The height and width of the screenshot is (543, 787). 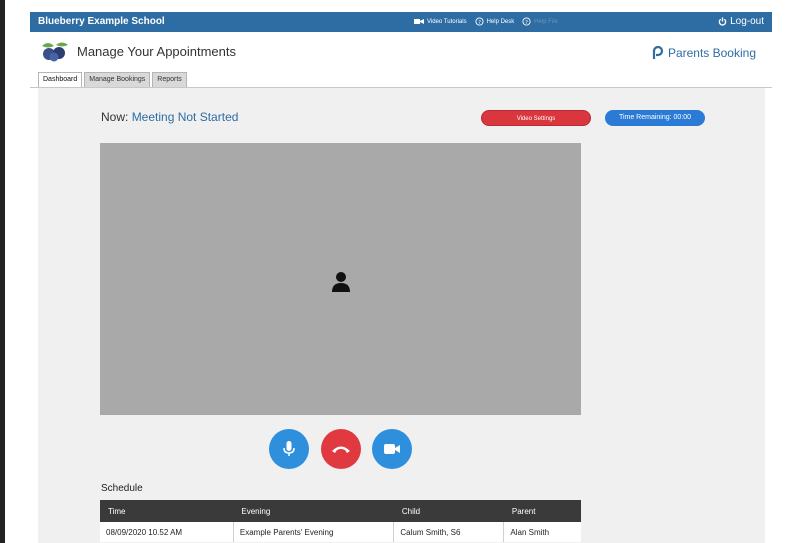 What do you see at coordinates (341, 282) in the screenshot?
I see `person-icon` at bounding box center [341, 282].